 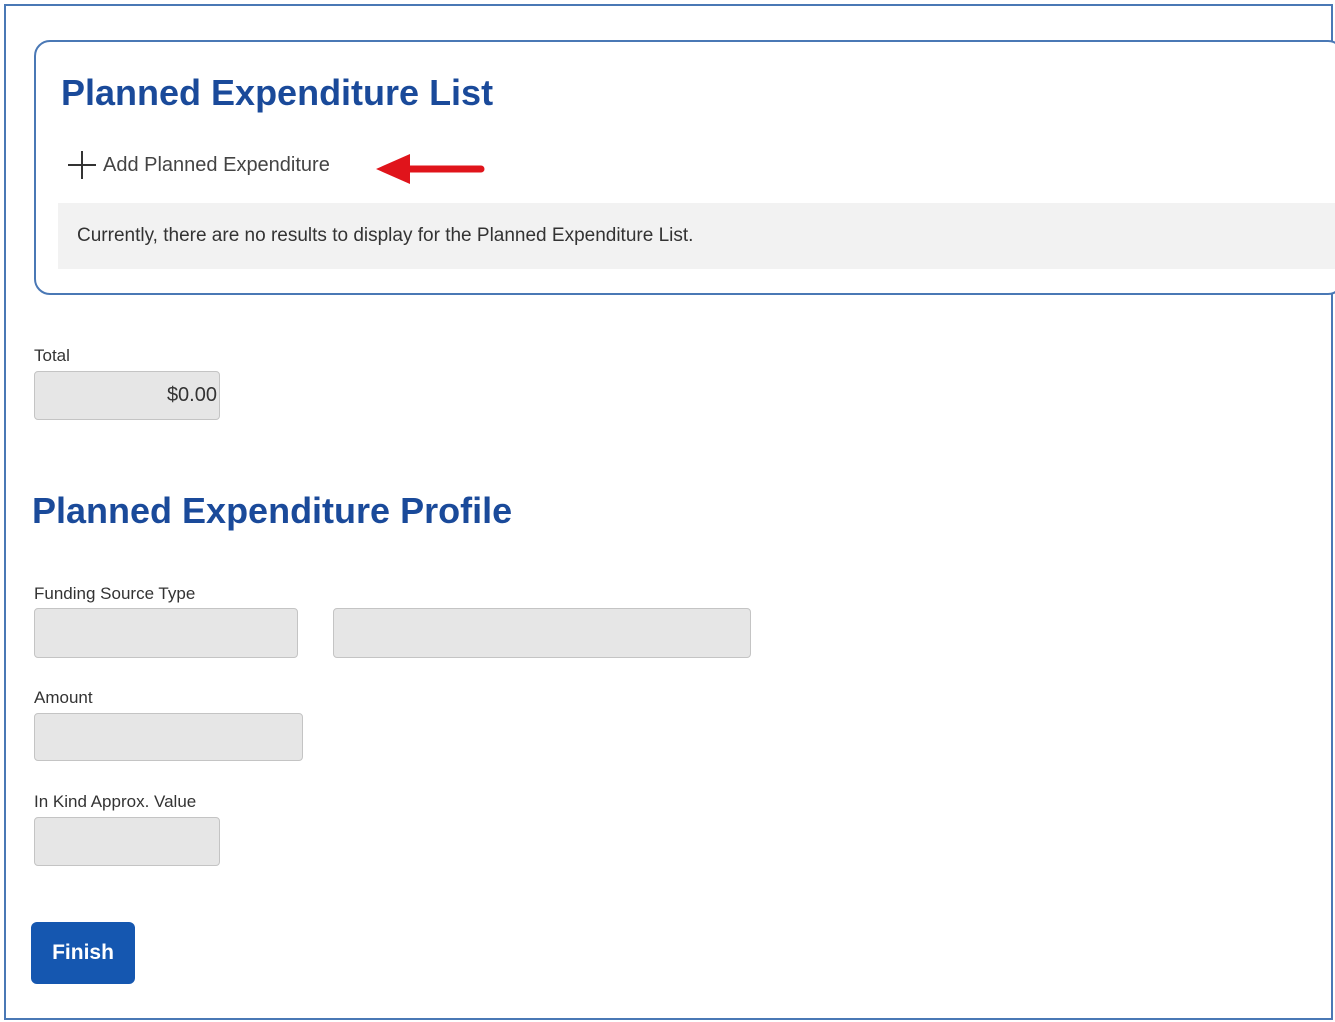 What do you see at coordinates (216, 164) in the screenshot?
I see `add-planned-expenditure-label: Add Planned Expenditure` at bounding box center [216, 164].